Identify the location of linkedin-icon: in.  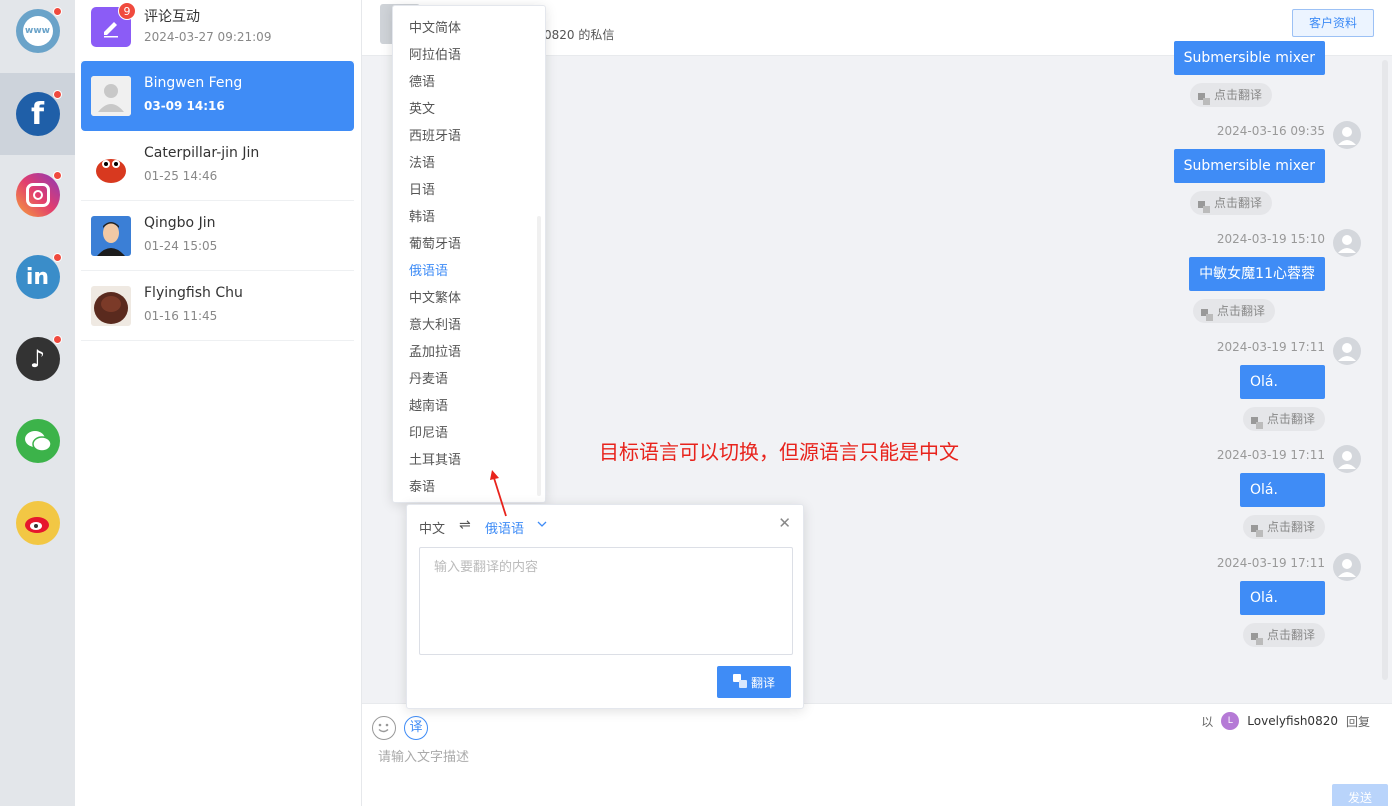
(38, 276).